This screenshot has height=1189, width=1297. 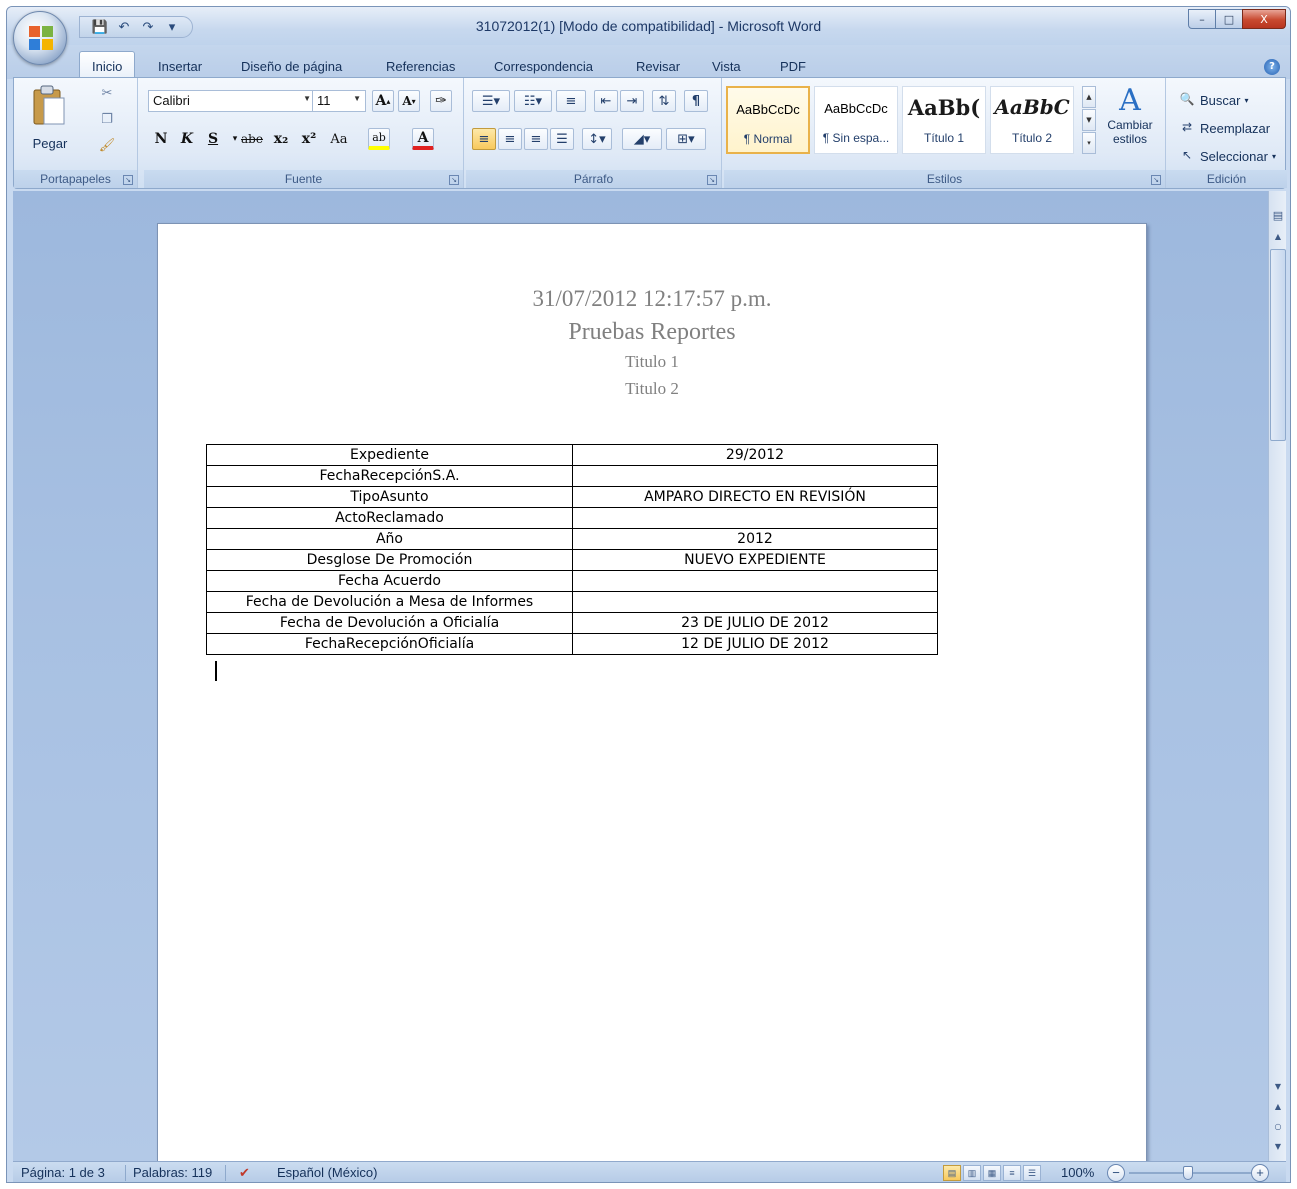 What do you see at coordinates (642, 139) in the screenshot?
I see `shading-icon: ◢▾` at bounding box center [642, 139].